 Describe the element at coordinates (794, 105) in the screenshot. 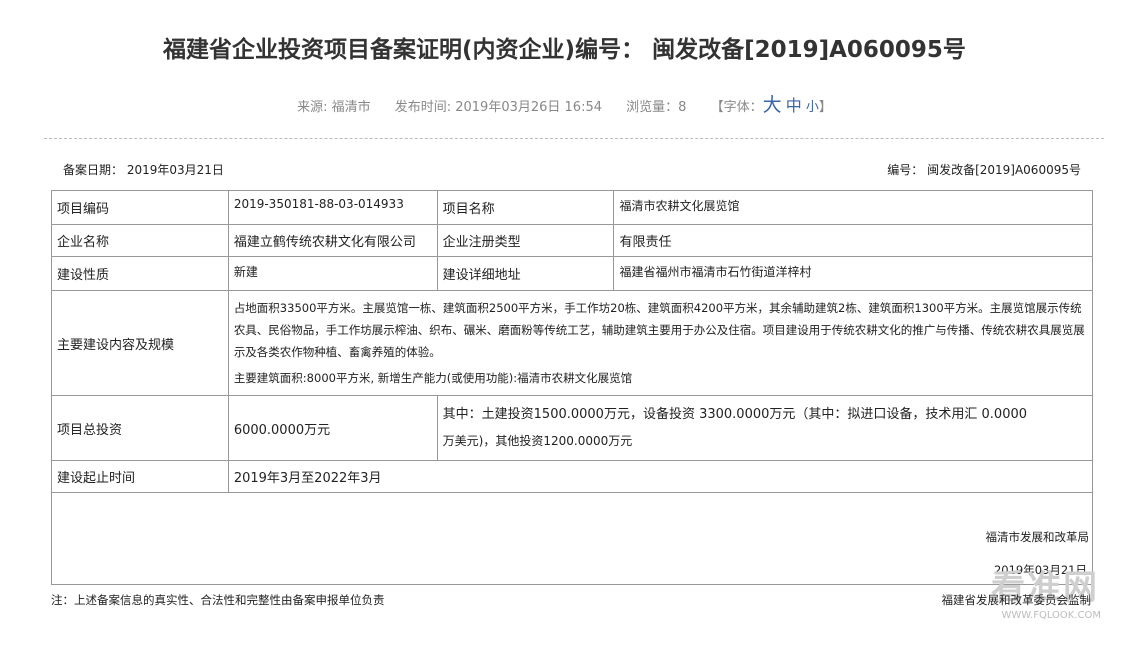

I see `font-mid-button: 中` at that location.